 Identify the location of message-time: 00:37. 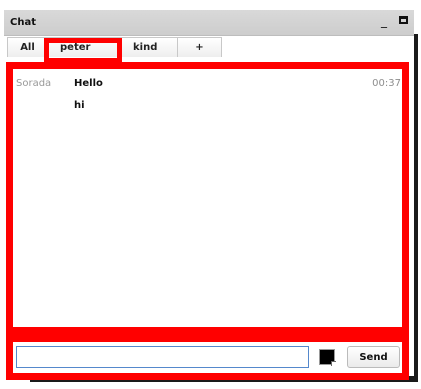
(386, 83).